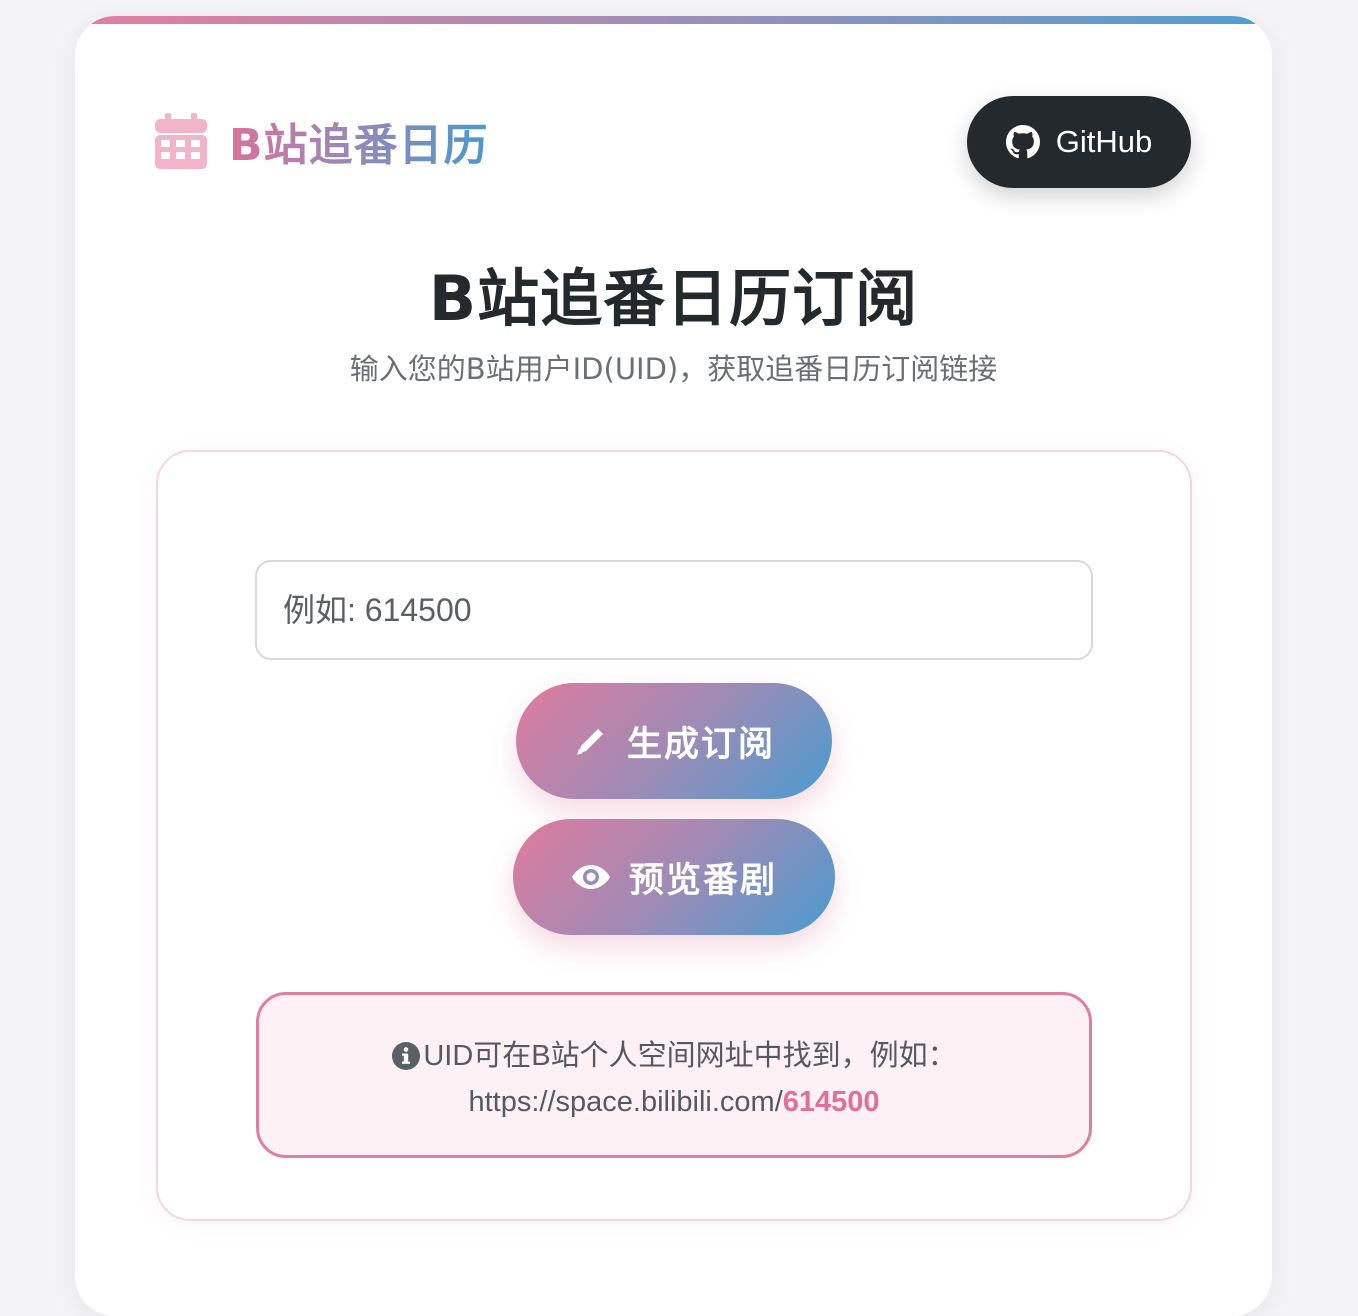  I want to click on pencil-icon, so click(589, 742).